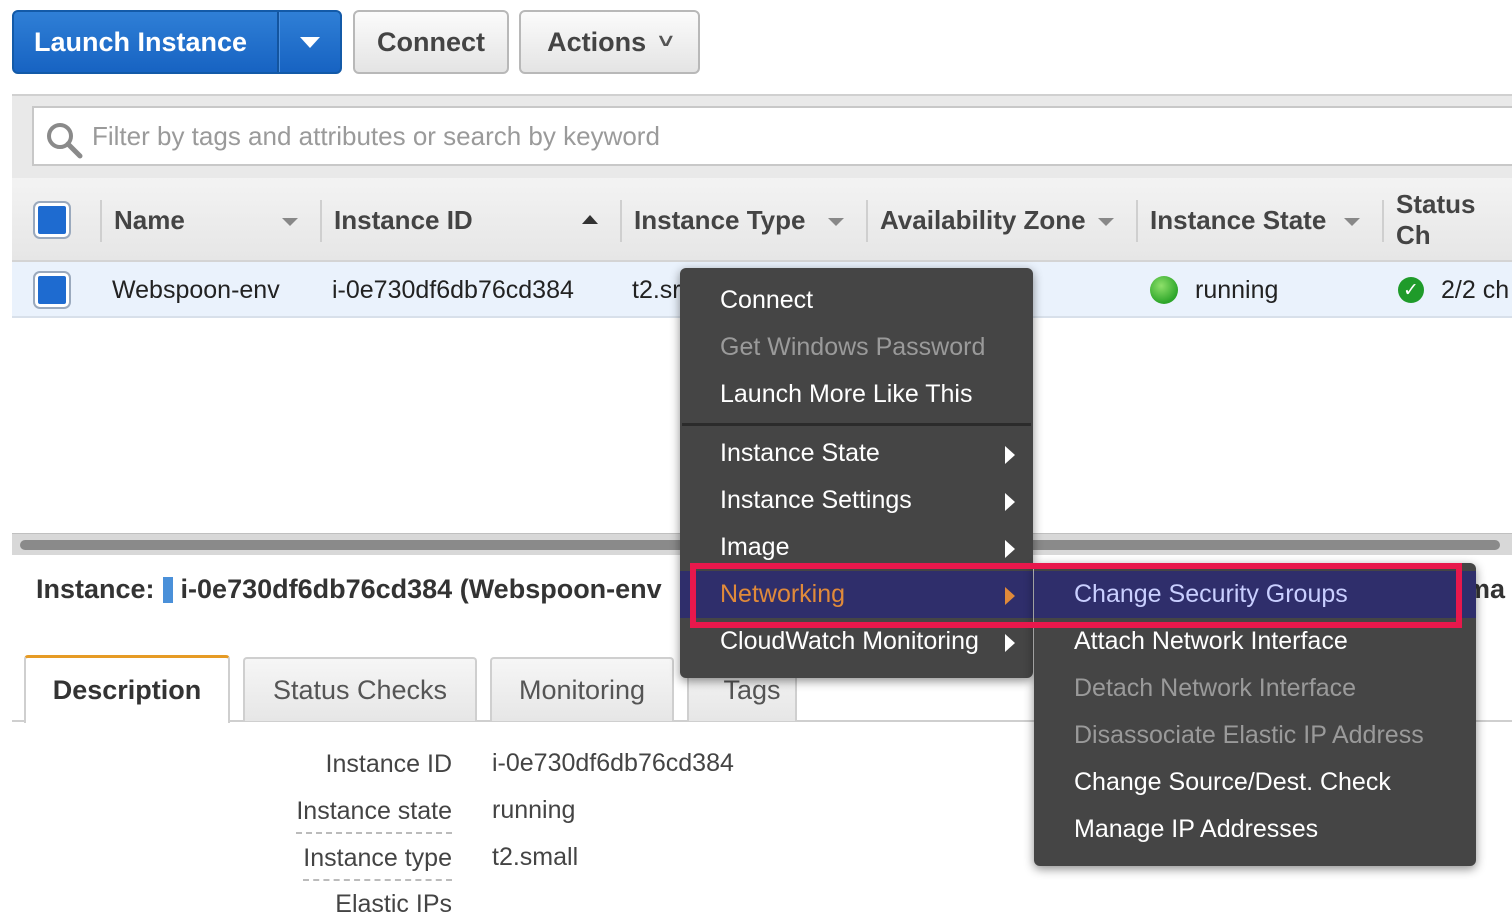 This screenshot has height=919, width=1512. What do you see at coordinates (1475, 289) in the screenshot?
I see `status-checks-text: 2/2 ch` at bounding box center [1475, 289].